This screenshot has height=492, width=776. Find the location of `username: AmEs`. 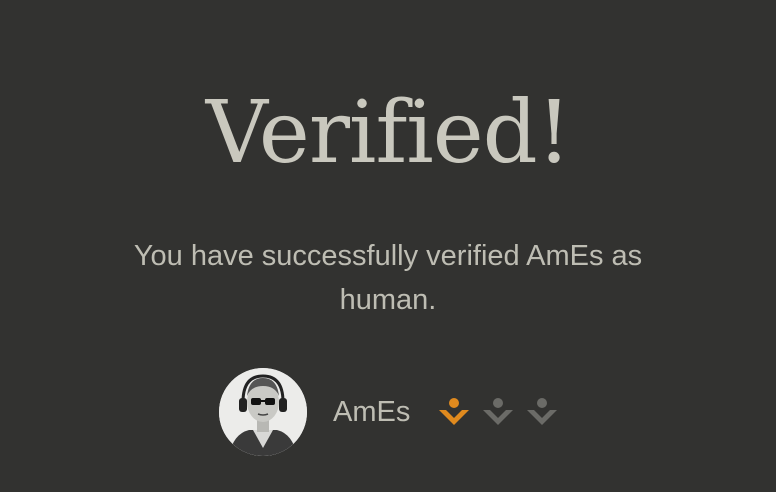

username: AmEs is located at coordinates (371, 412).